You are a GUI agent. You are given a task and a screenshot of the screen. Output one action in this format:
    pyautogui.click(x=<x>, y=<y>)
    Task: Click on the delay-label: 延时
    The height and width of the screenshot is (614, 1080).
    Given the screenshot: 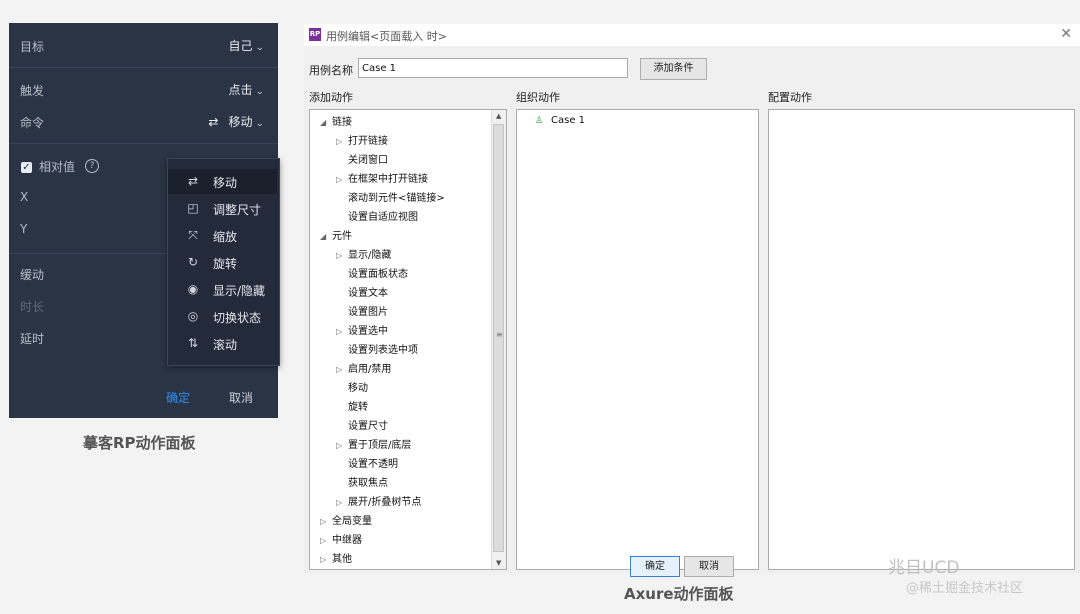 What is the action you would take?
    pyautogui.click(x=32, y=339)
    